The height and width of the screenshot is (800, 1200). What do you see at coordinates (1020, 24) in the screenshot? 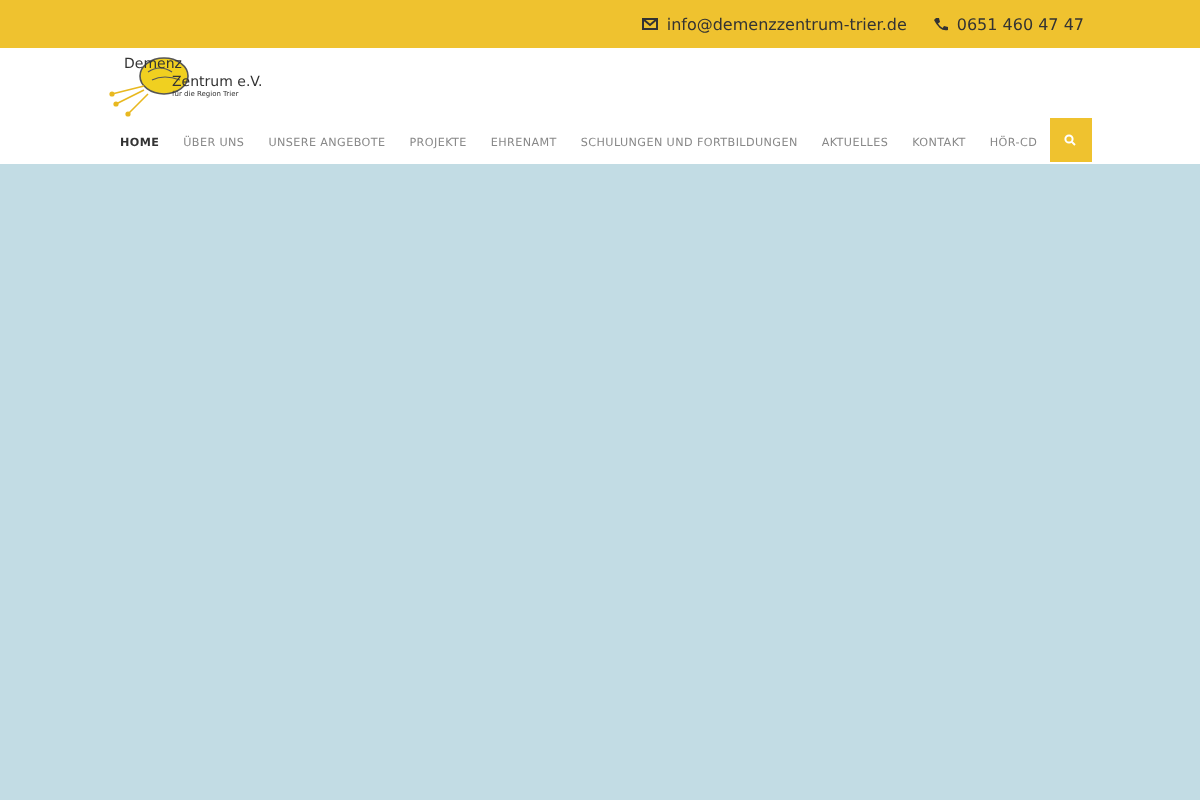
I see `phone-text: 0651 460 47 47` at bounding box center [1020, 24].